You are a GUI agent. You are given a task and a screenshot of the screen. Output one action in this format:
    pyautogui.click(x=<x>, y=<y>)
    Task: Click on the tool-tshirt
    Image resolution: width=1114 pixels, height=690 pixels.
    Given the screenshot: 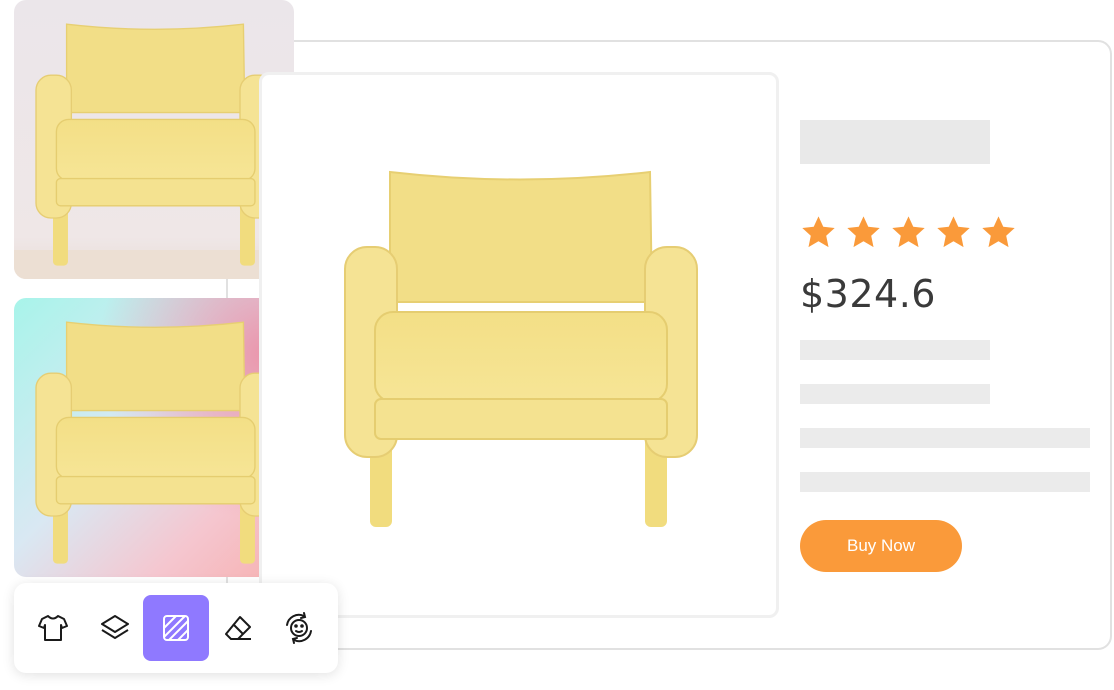 What is the action you would take?
    pyautogui.click(x=53, y=628)
    